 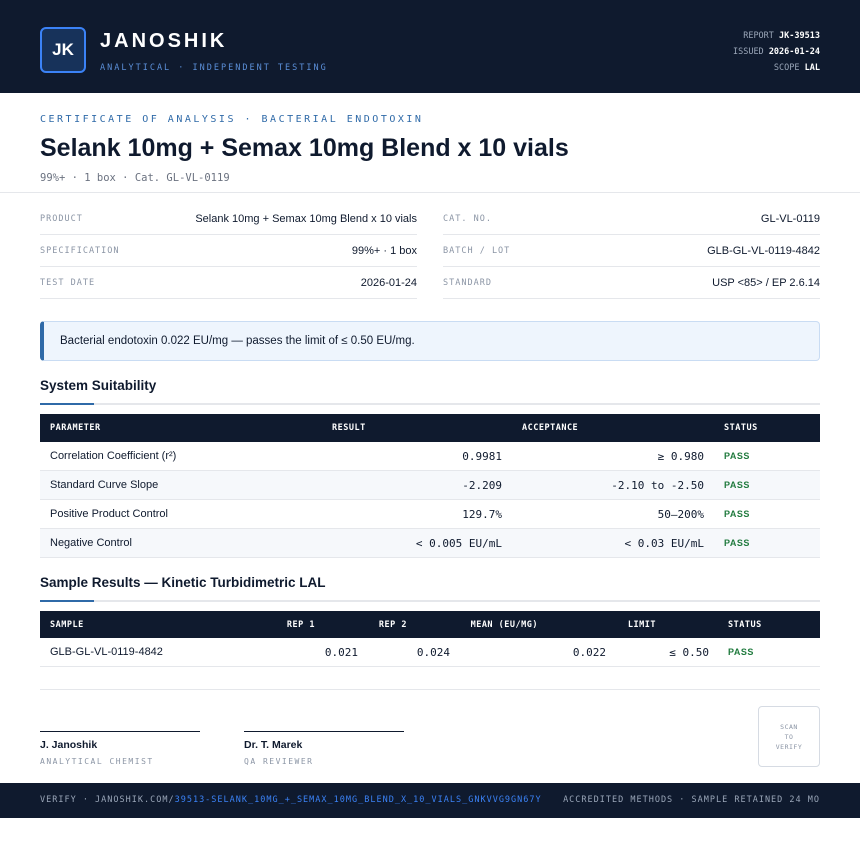 What do you see at coordinates (433, 652) in the screenshot?
I see `rep2-cell: 0.024` at bounding box center [433, 652].